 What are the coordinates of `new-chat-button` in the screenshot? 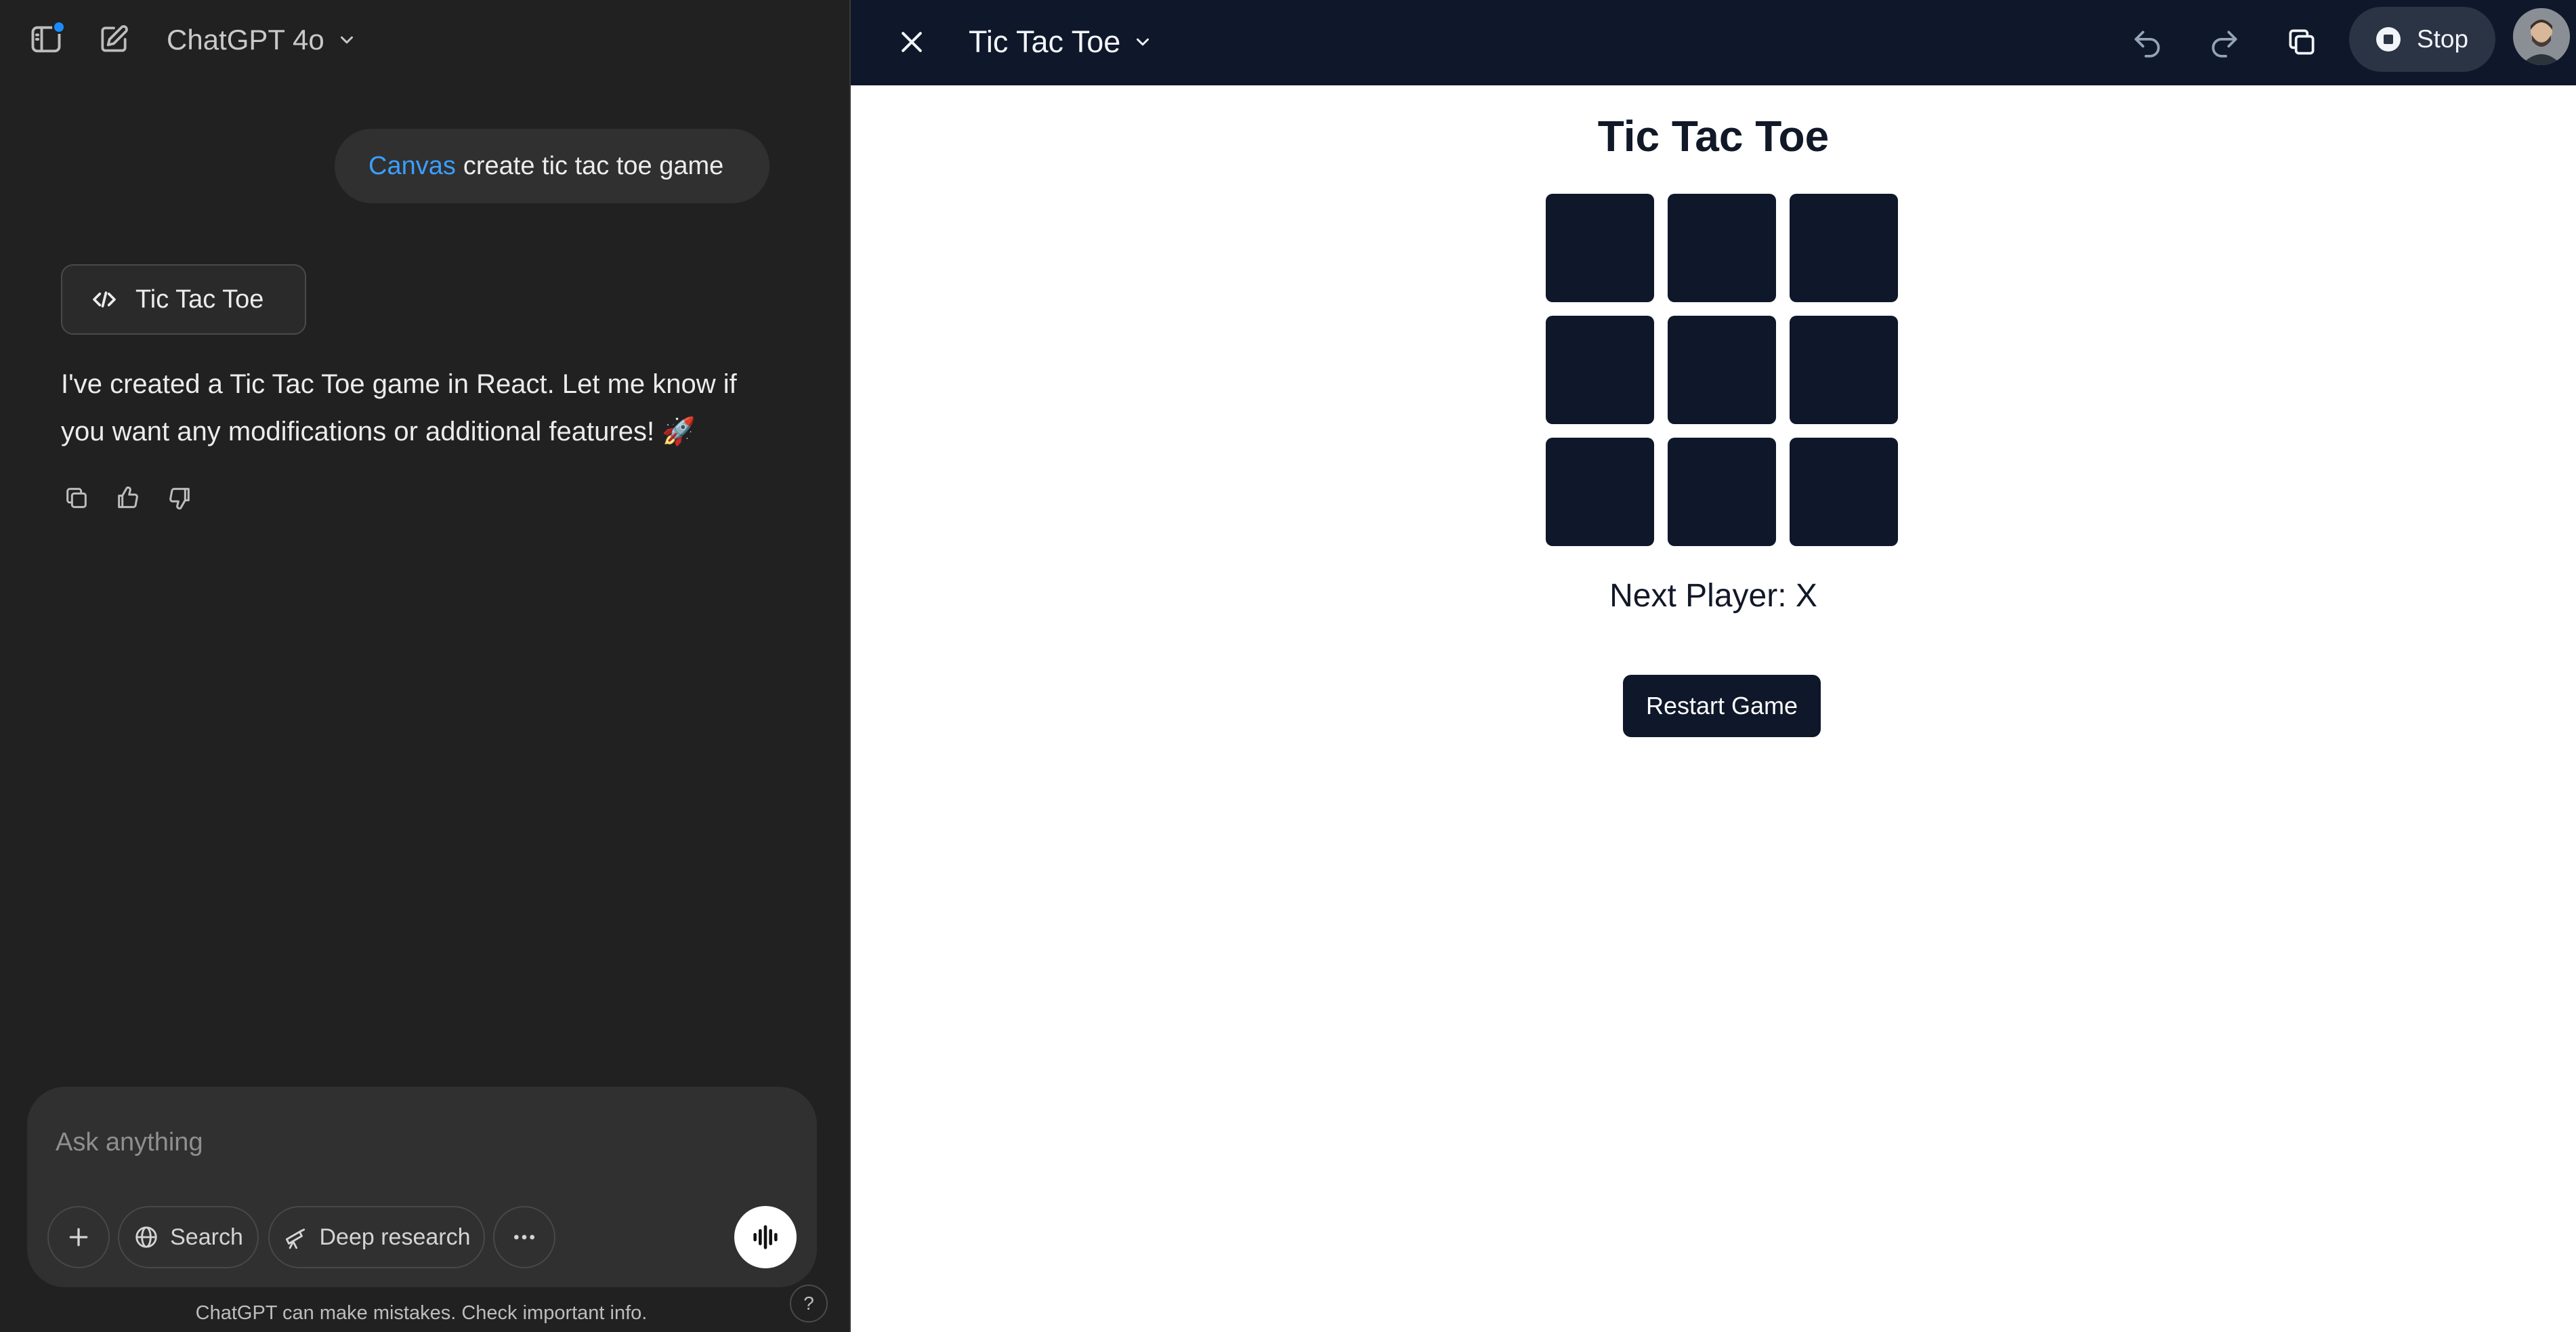 It's located at (113, 39).